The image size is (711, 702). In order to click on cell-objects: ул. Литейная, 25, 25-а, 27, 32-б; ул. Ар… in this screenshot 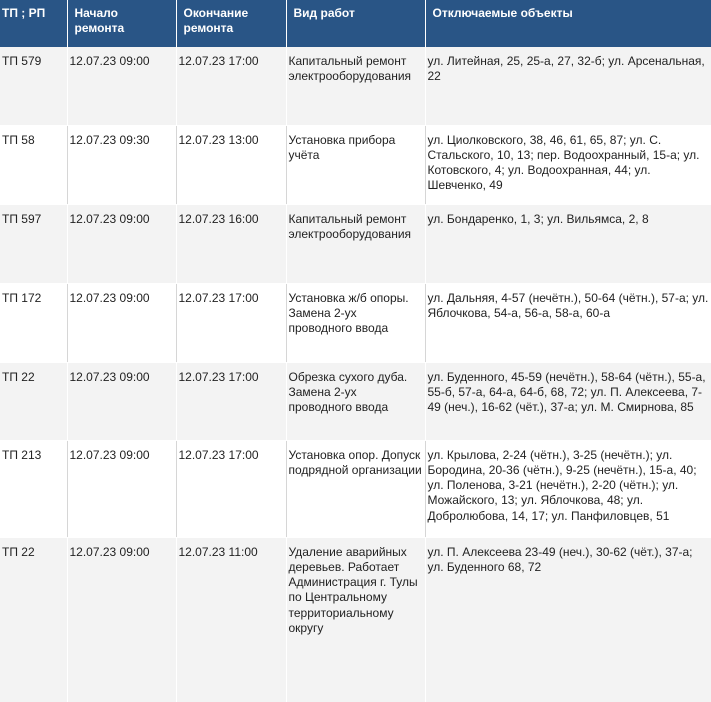, I will do `click(567, 86)`.